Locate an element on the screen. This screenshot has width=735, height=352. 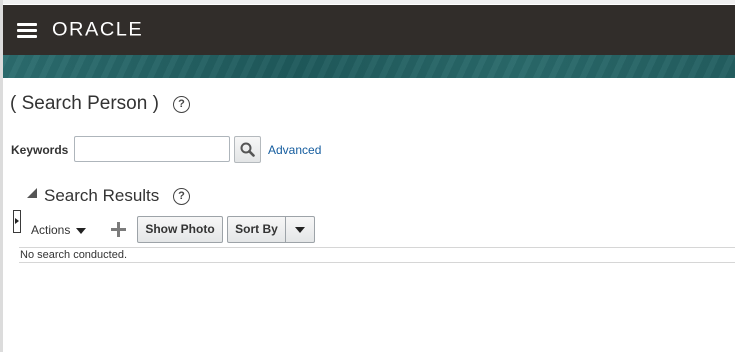
actions-menu: Actions is located at coordinates (59, 230).